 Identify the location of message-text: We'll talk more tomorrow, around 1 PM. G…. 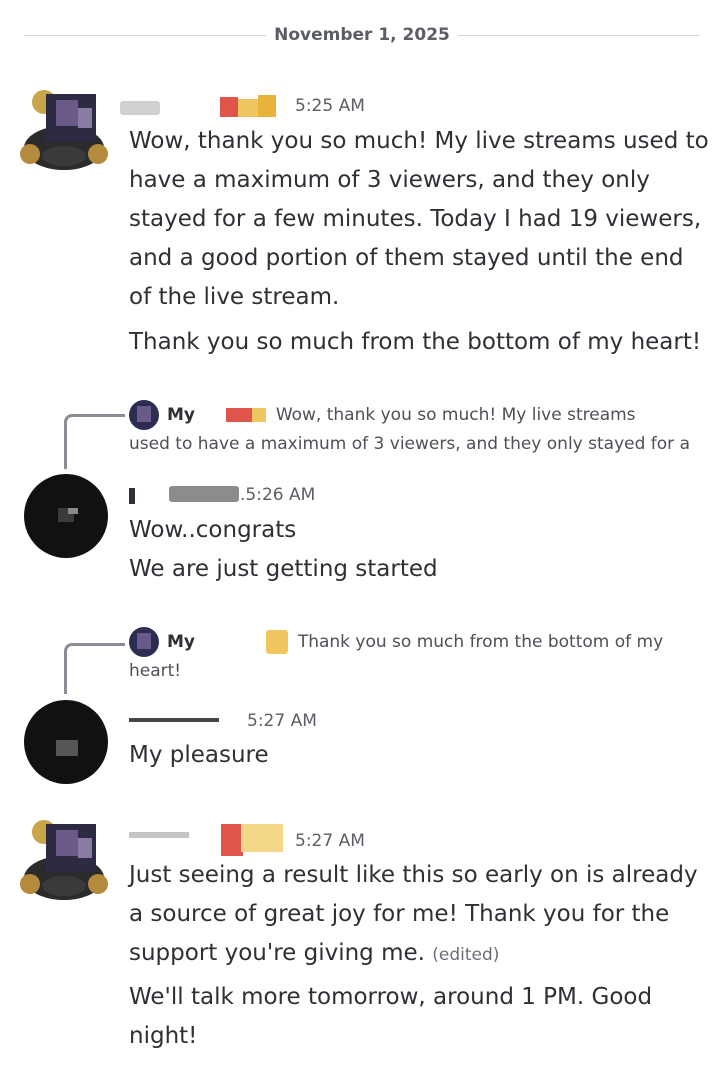
(391, 1016).